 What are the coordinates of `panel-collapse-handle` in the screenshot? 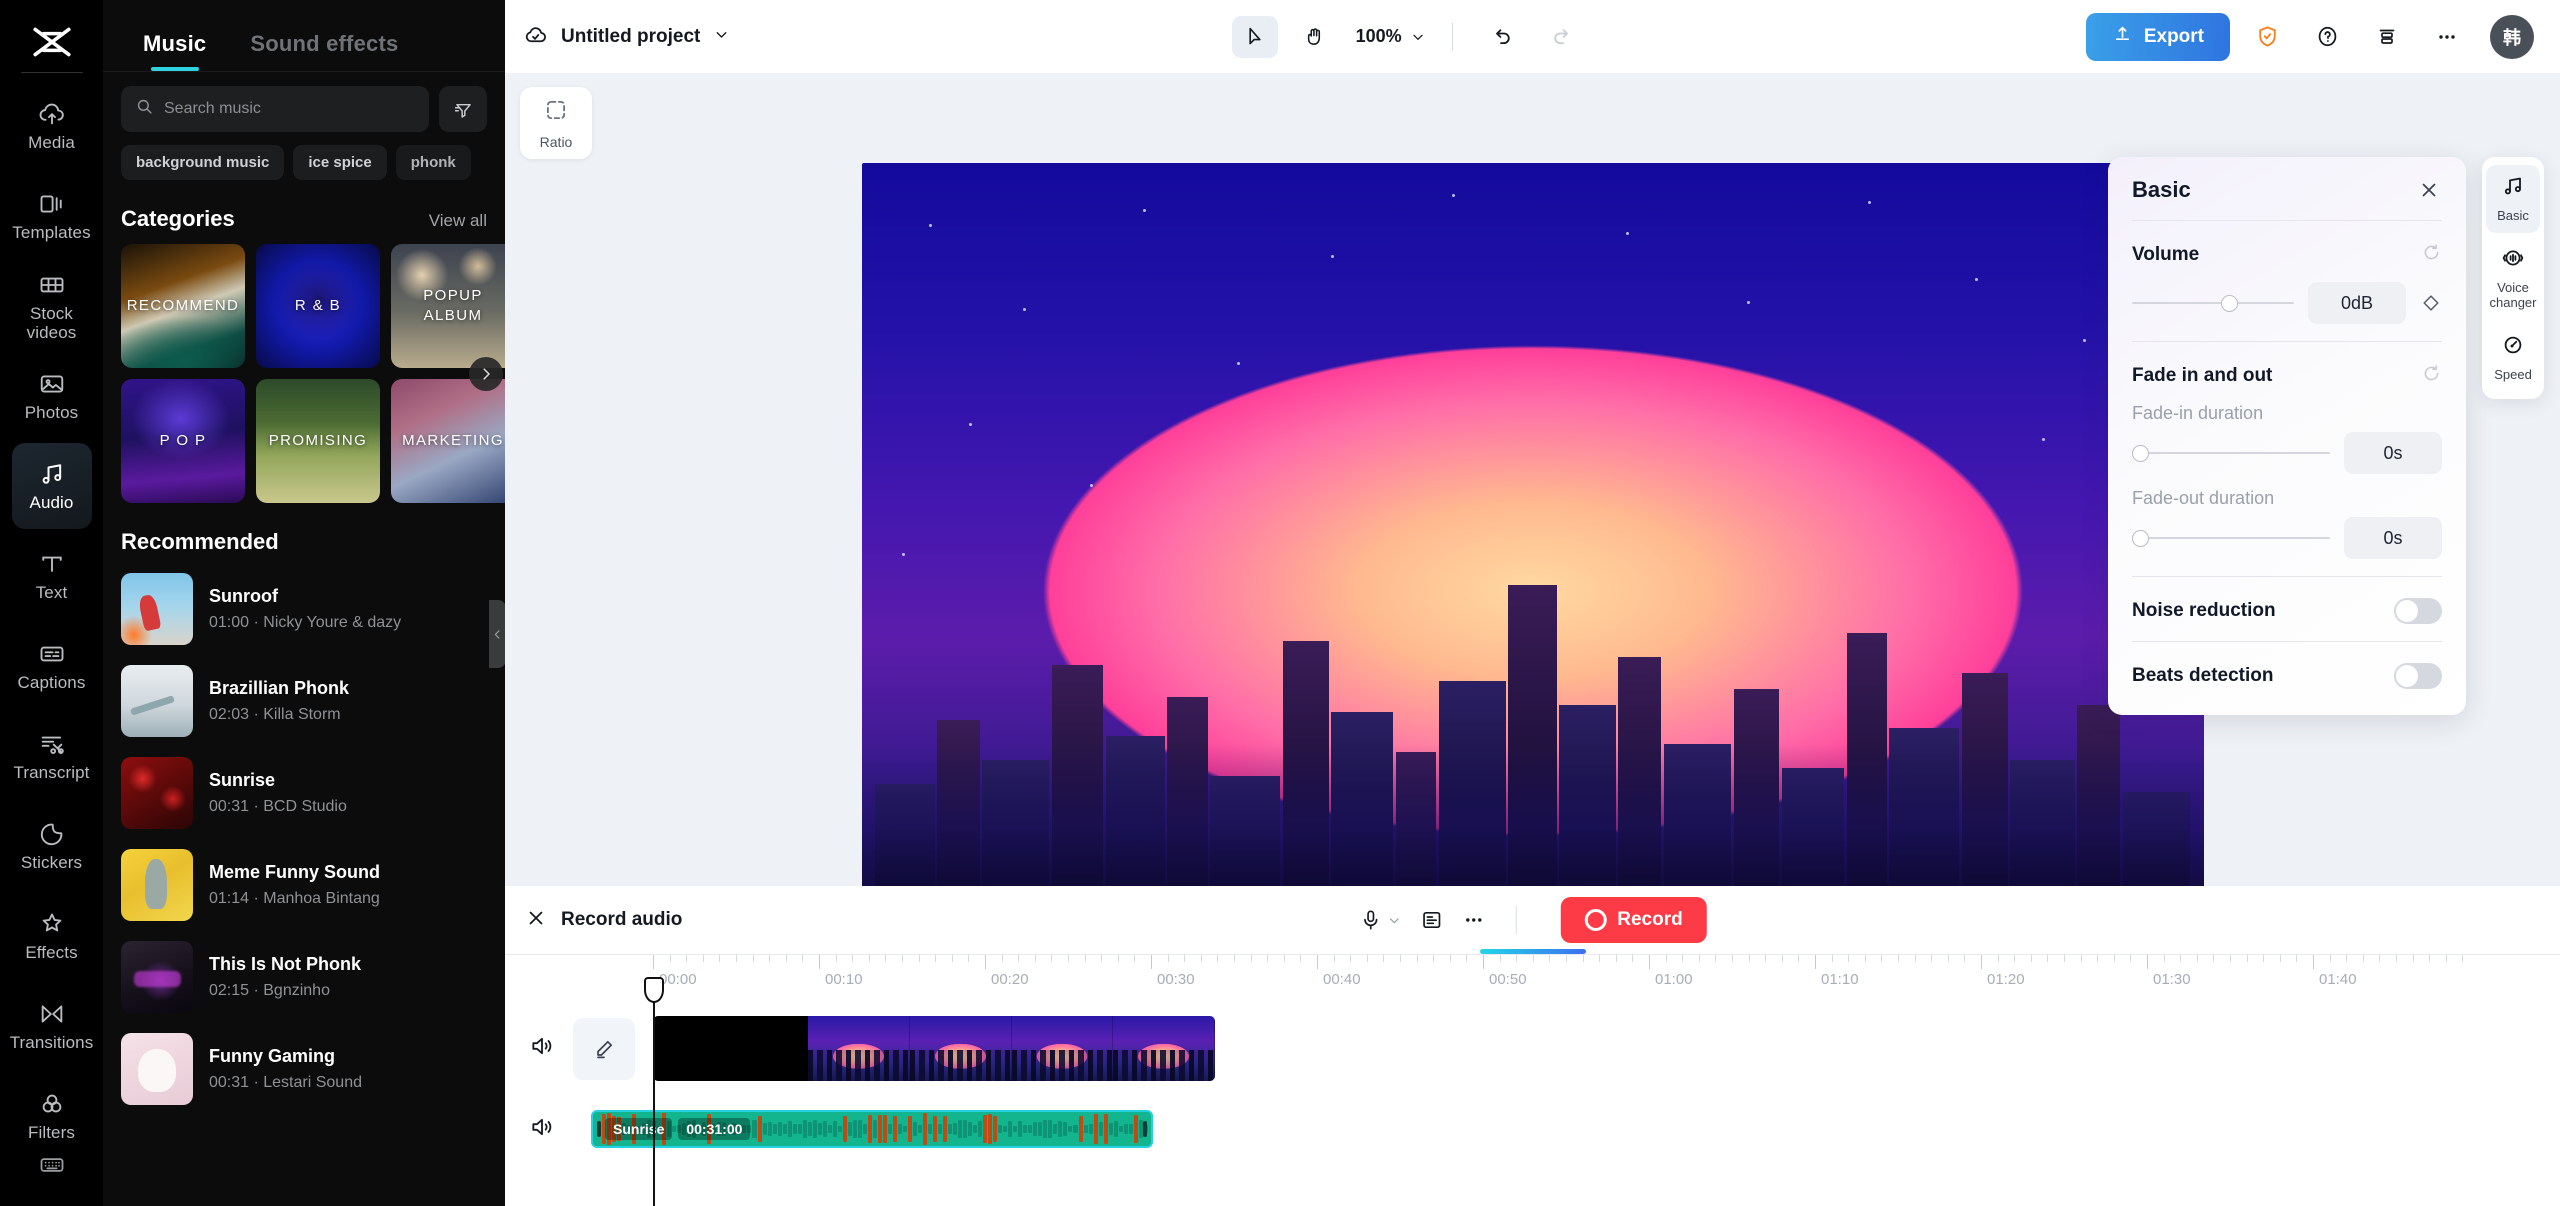 It's located at (497, 634).